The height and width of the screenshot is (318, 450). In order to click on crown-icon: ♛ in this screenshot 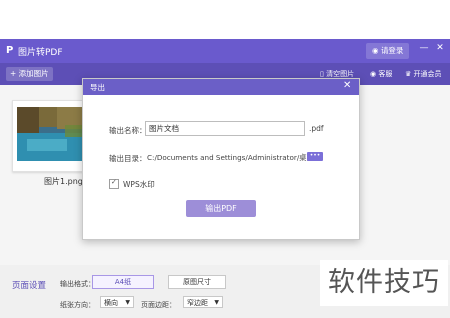, I will do `click(409, 74)`.